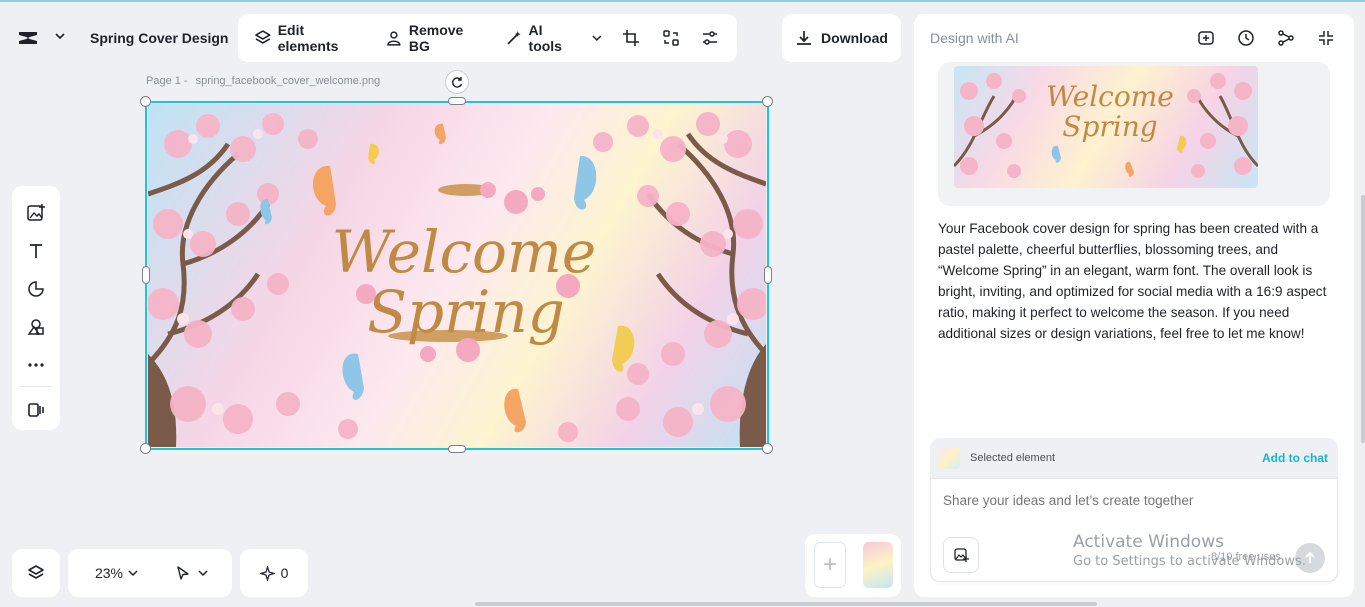 The height and width of the screenshot is (607, 1365). What do you see at coordinates (974, 38) in the screenshot?
I see `panel-title: Design with AI` at bounding box center [974, 38].